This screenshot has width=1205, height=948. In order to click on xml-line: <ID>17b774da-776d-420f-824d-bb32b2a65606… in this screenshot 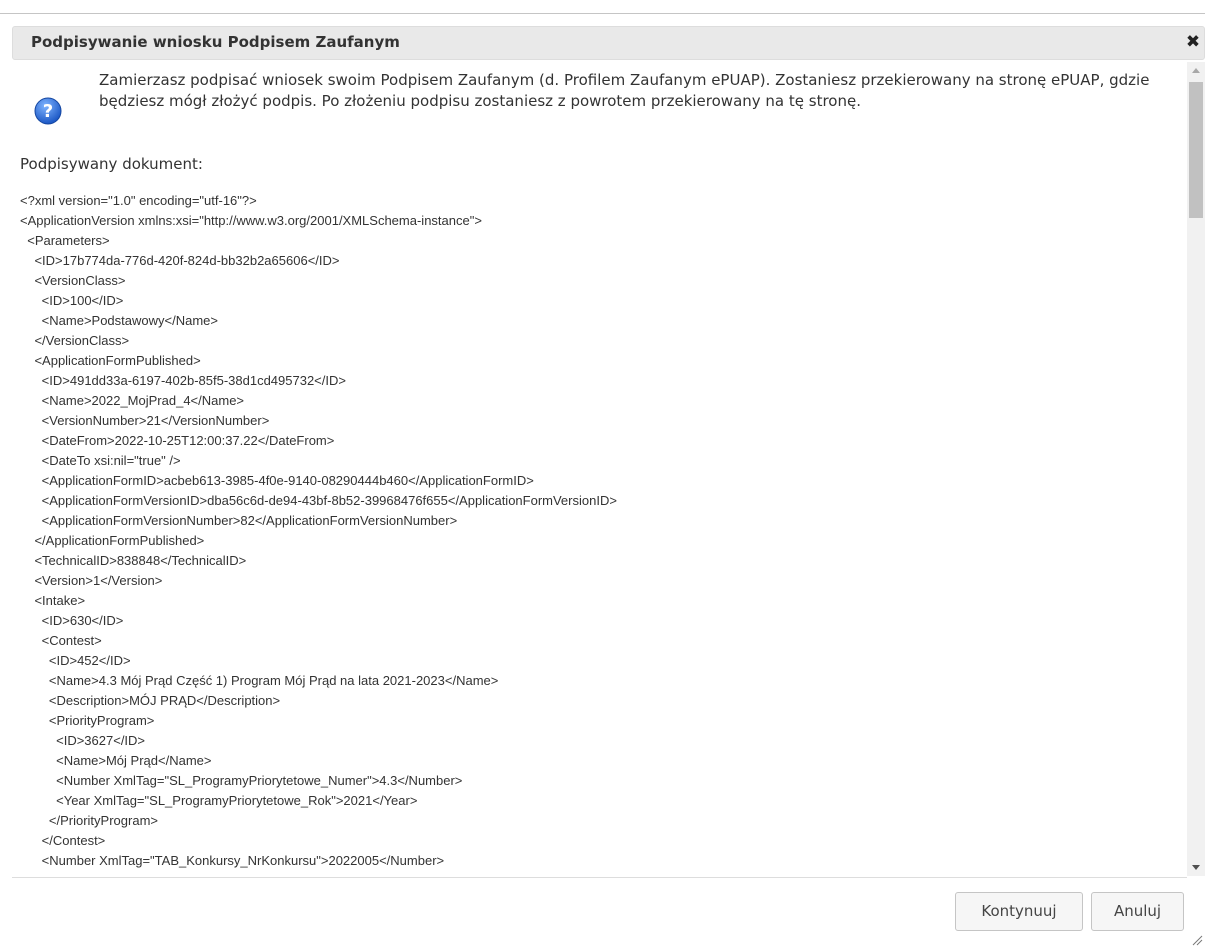, I will do `click(180, 260)`.